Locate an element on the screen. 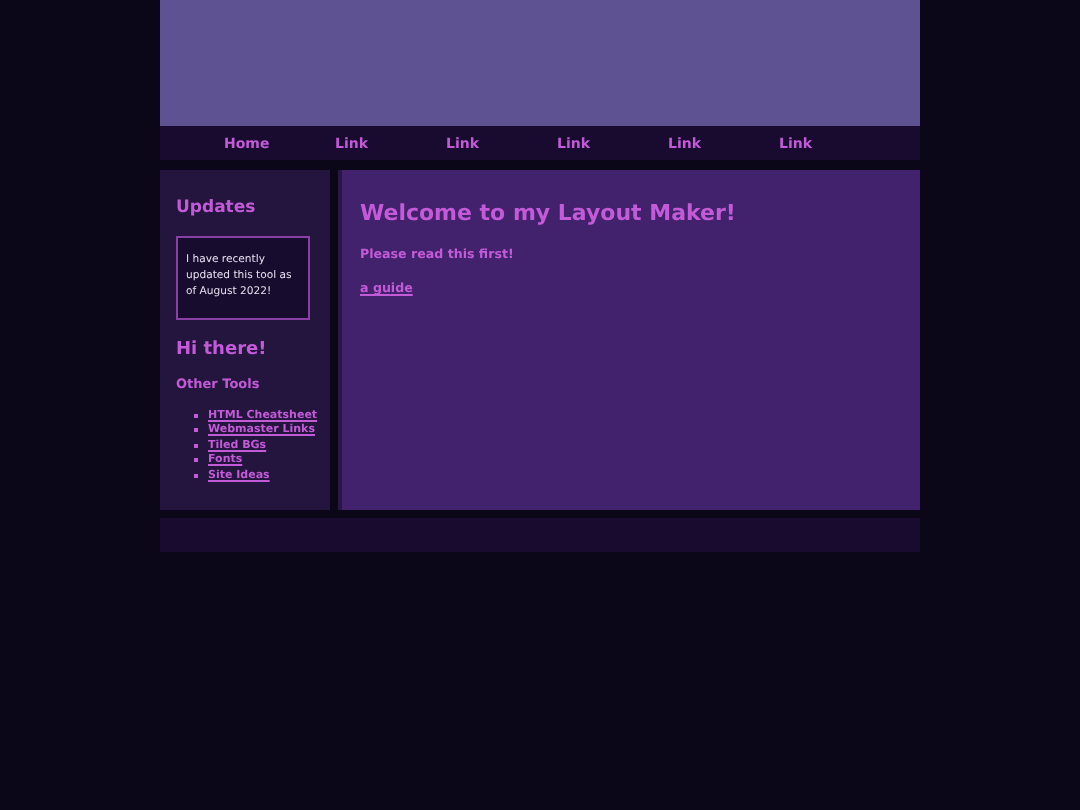 Image resolution: width=1080 pixels, height=810 pixels. greeting-heading: Hi there! is located at coordinates (222, 349).